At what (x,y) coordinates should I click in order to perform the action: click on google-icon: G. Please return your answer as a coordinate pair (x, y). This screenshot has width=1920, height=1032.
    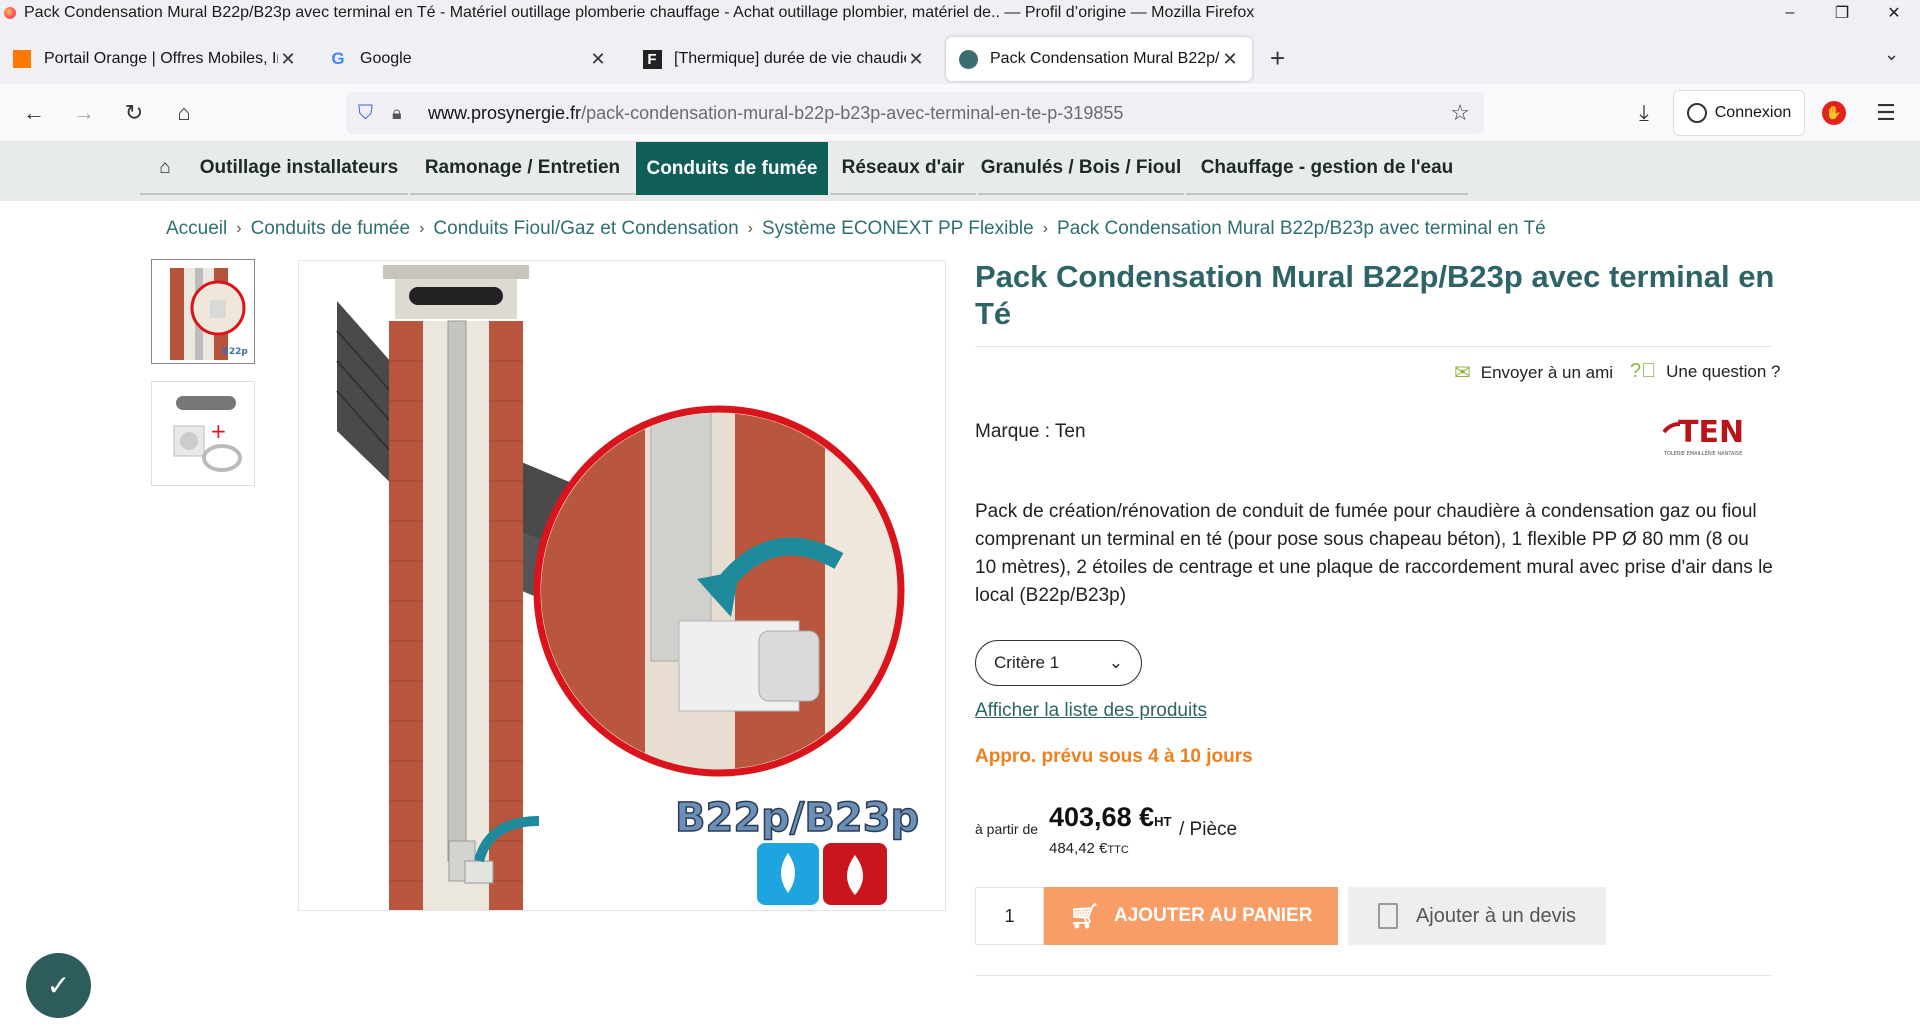
    Looking at the image, I should click on (338, 58).